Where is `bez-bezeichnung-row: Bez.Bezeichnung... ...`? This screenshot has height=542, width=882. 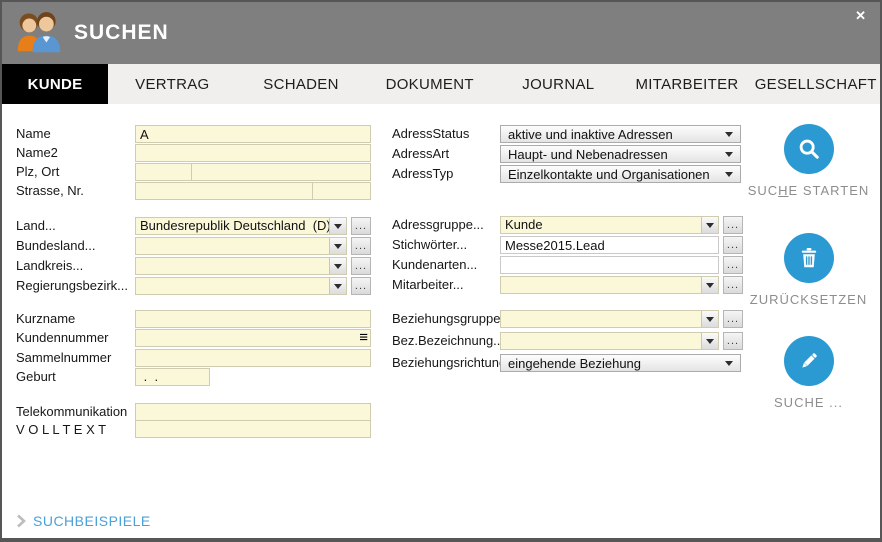 bez-bezeichnung-row: Bez.Bezeichnung... ... is located at coordinates (568, 341).